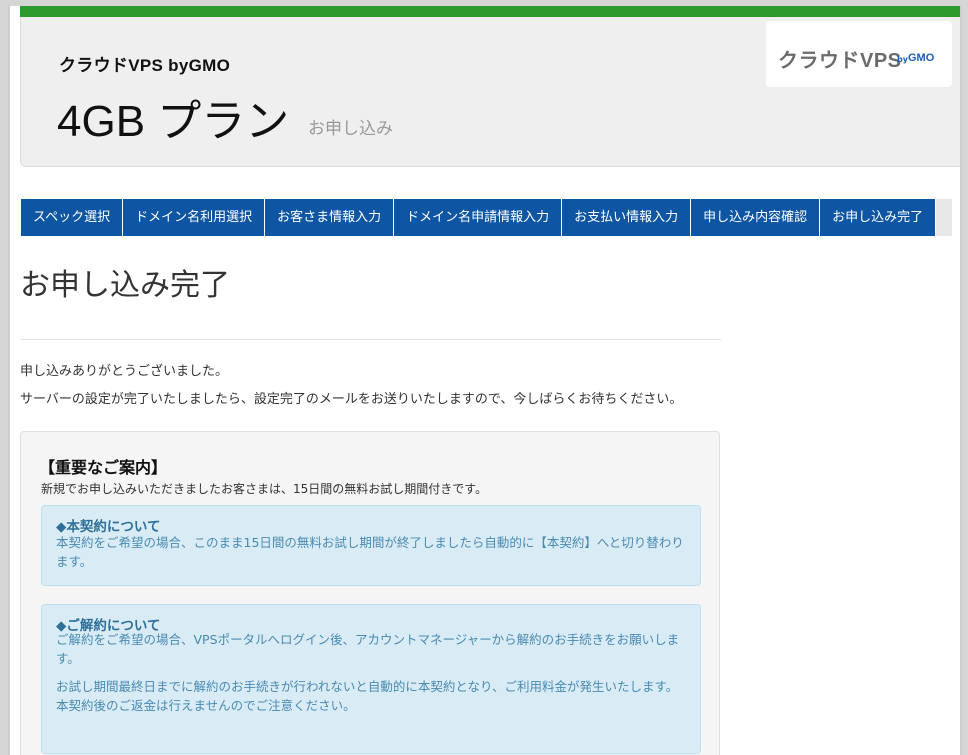 The image size is (968, 755). What do you see at coordinates (103, 467) in the screenshot?
I see `notice-title: 【重要なご案内】` at bounding box center [103, 467].